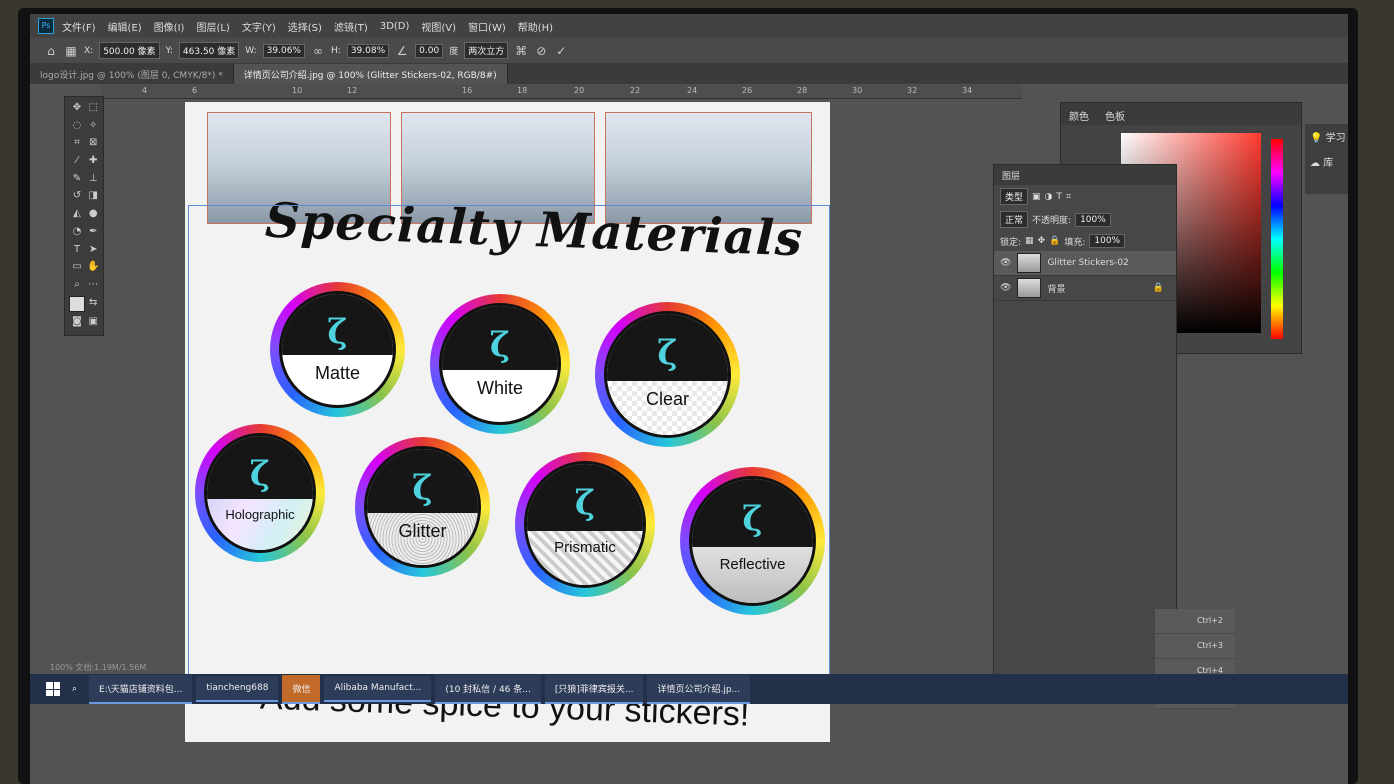  I want to click on more-tools-icon: ⋯, so click(93, 285).